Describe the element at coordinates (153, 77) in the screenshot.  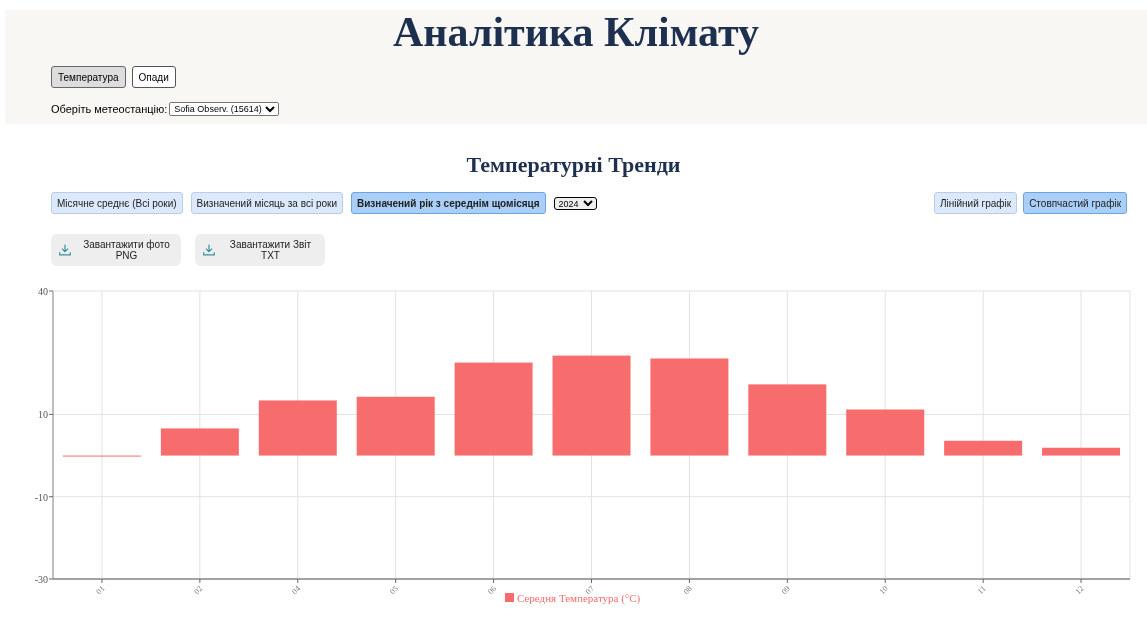
I see `tab: Опади` at that location.